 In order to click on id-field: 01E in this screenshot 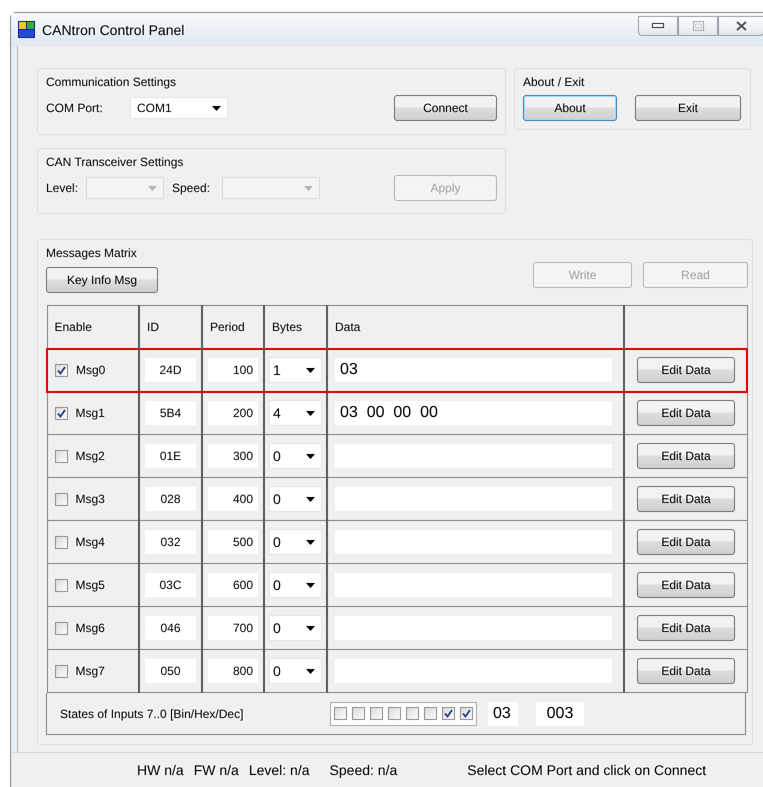, I will do `click(170, 456)`.